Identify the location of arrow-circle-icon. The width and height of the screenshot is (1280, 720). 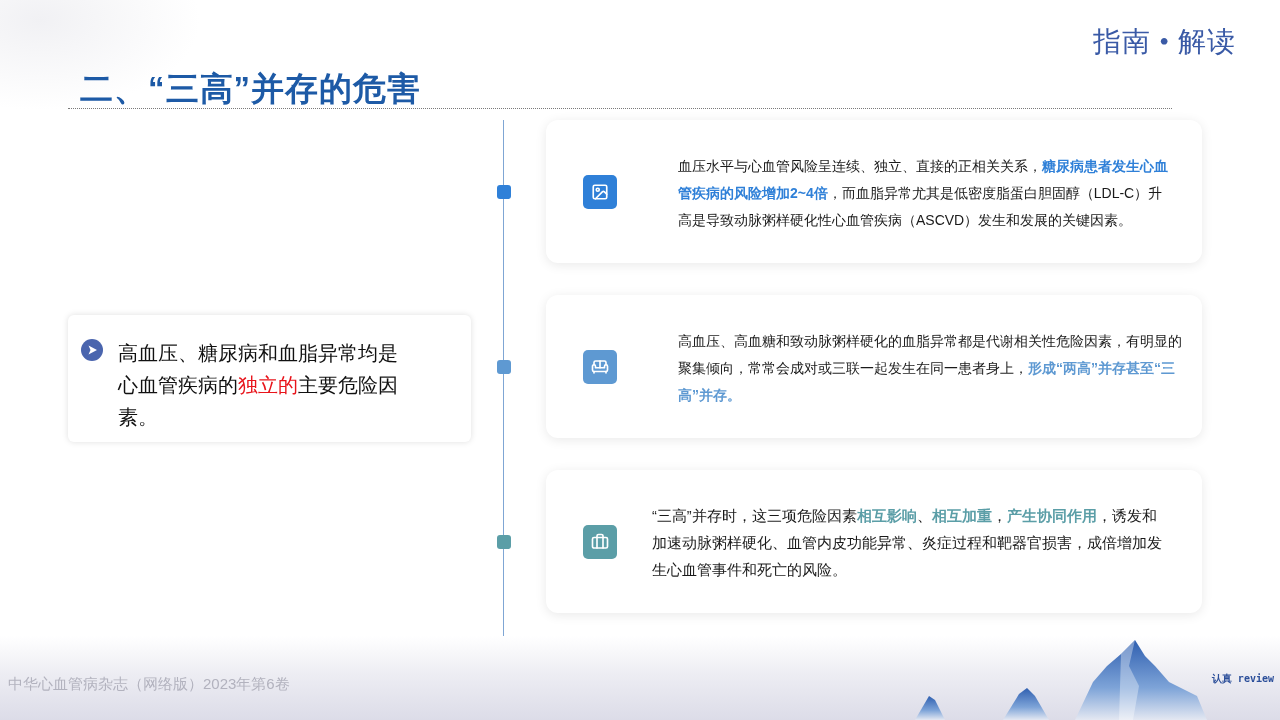
(92, 349).